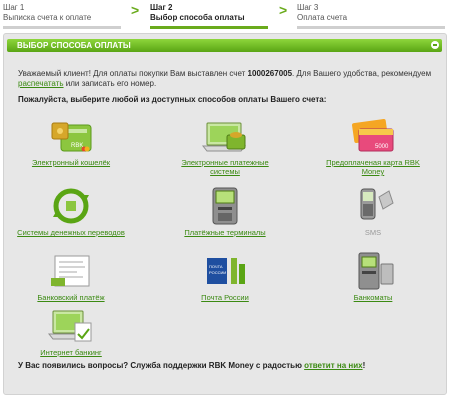  Describe the element at coordinates (216, 266) in the screenshot. I see `svg-text: ПОЧТА` at that location.